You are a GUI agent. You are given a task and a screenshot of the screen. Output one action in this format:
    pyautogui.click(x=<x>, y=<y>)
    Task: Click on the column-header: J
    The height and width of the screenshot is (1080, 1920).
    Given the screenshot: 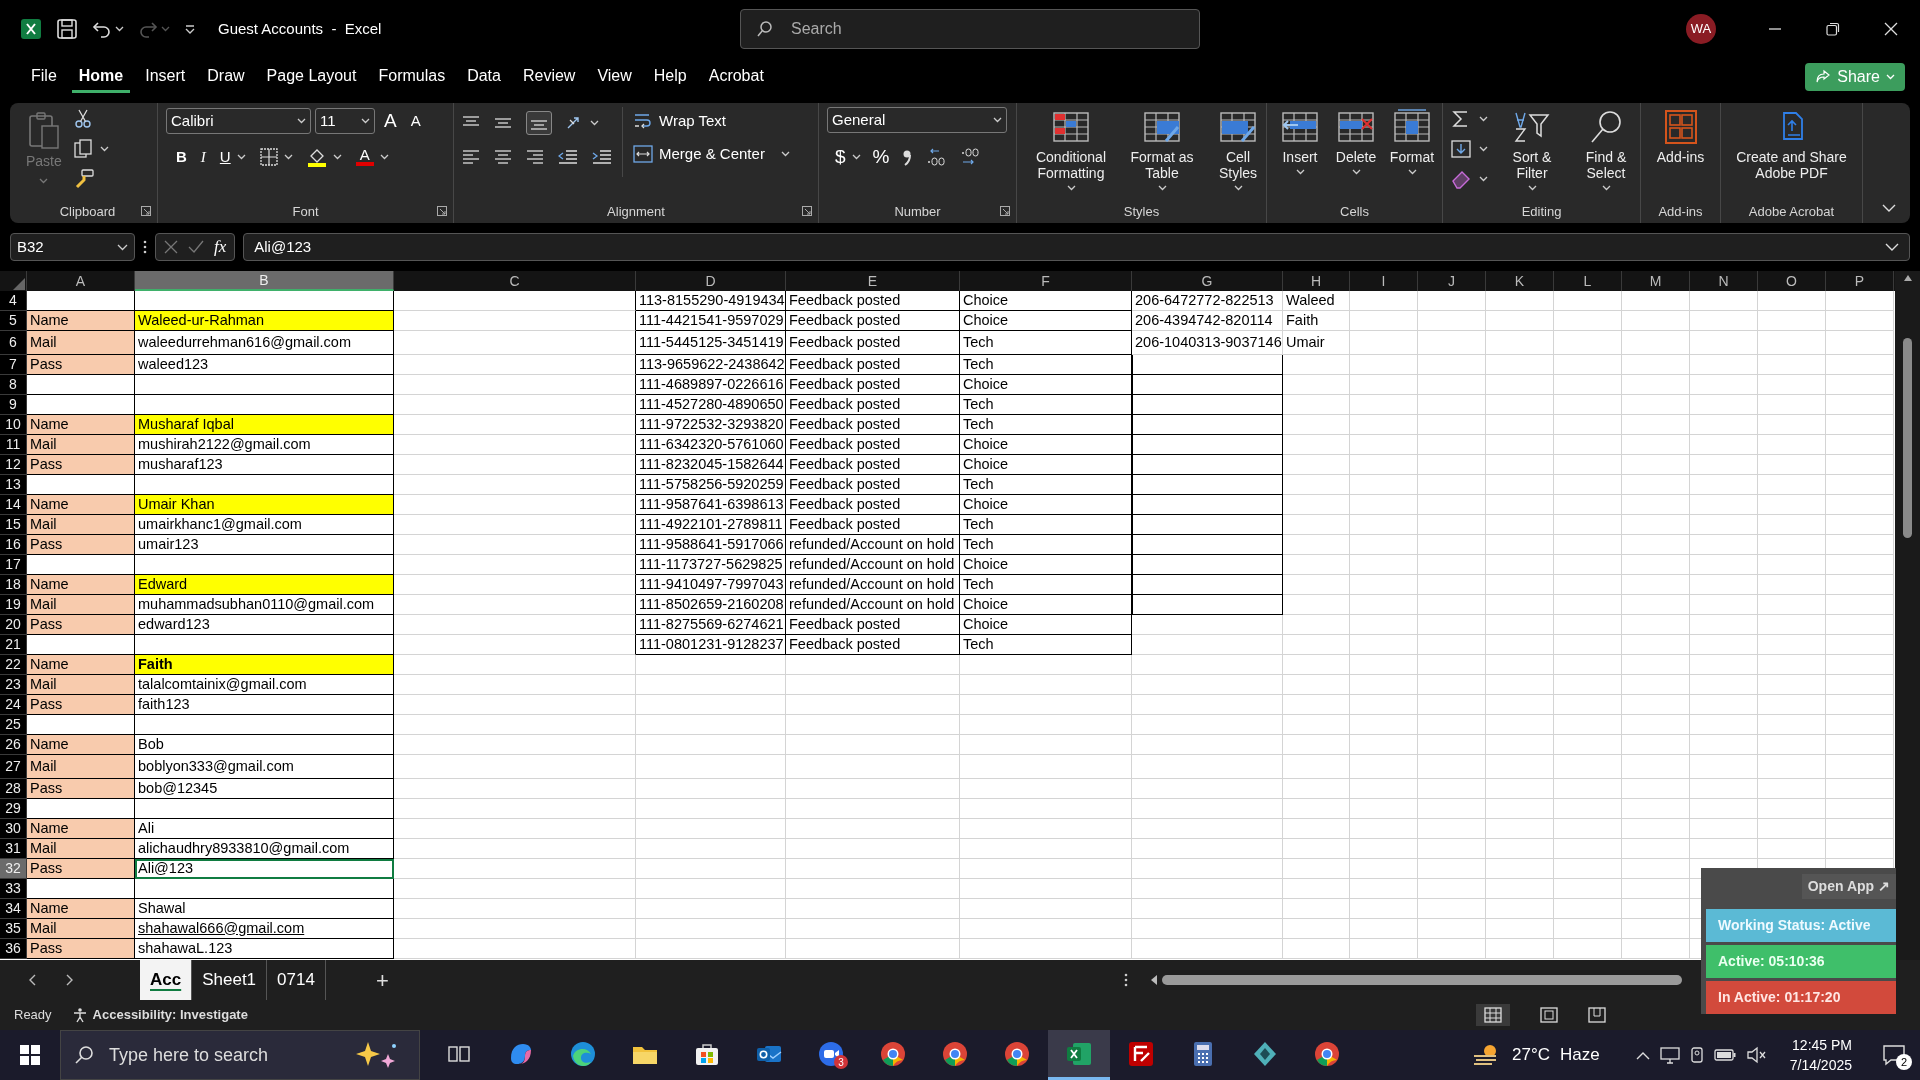 What is the action you would take?
    pyautogui.click(x=1452, y=281)
    